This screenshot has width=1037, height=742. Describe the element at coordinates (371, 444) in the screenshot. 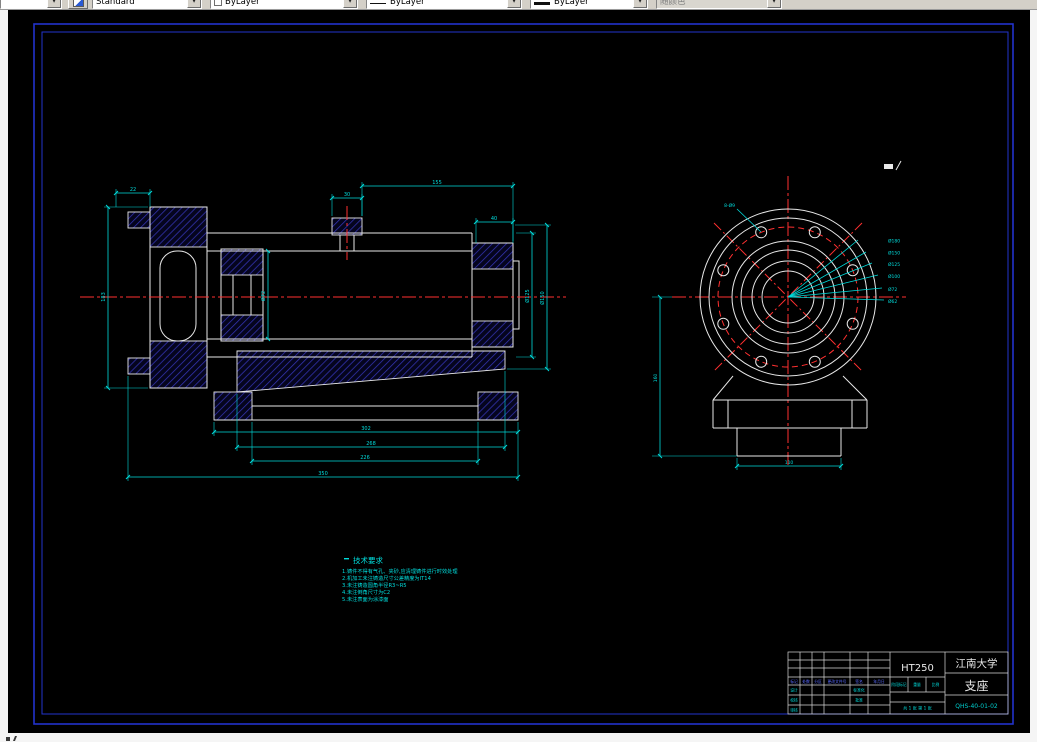

I see `dim-label: 268` at that location.